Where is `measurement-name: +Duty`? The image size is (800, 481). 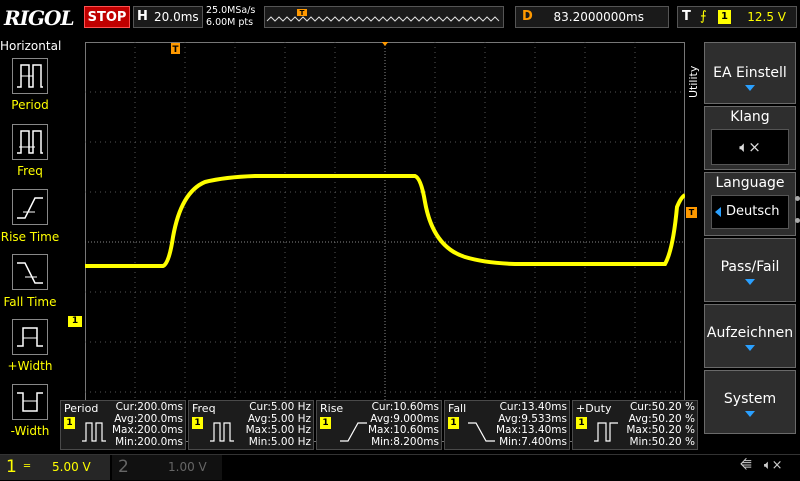 measurement-name: +Duty is located at coordinates (594, 408).